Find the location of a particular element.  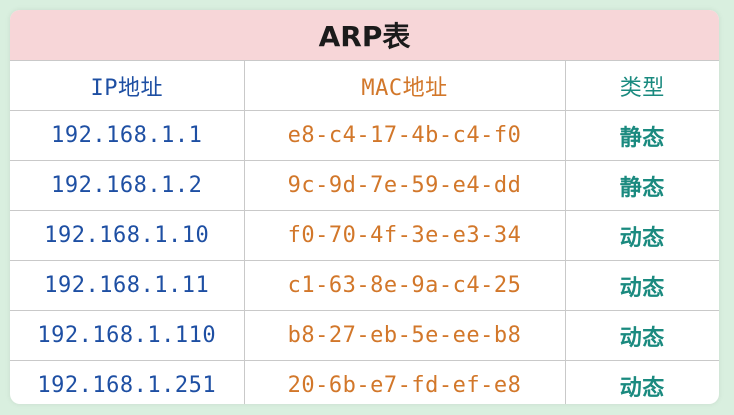

table-row: 192.168.1.11 c1-63-8e-9a-c4-25 动态 is located at coordinates (364, 285).